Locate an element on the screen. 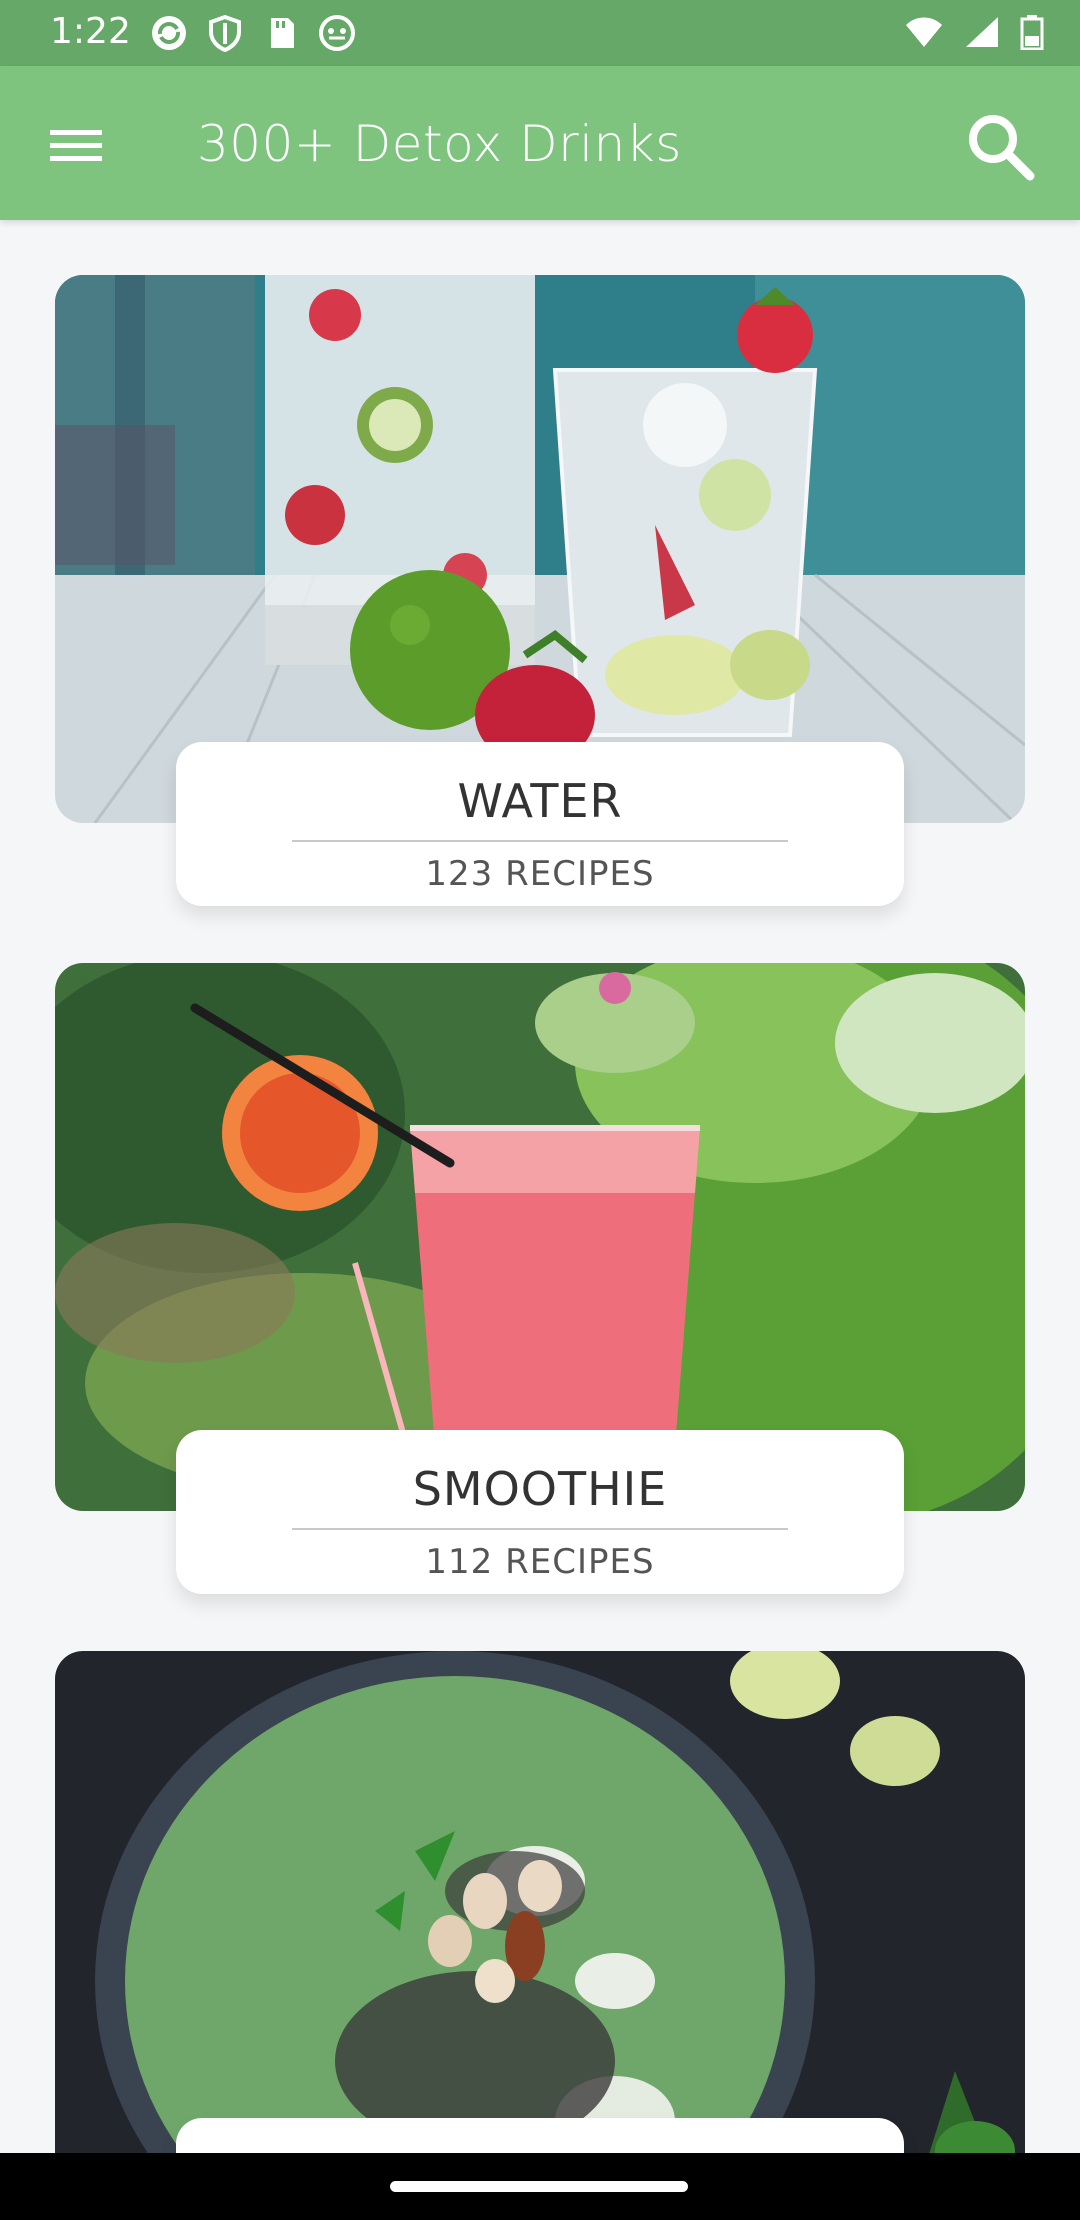 Image resolution: width=1080 pixels, height=2220 pixels. category-title: SMOOTHIE is located at coordinates (540, 1489).